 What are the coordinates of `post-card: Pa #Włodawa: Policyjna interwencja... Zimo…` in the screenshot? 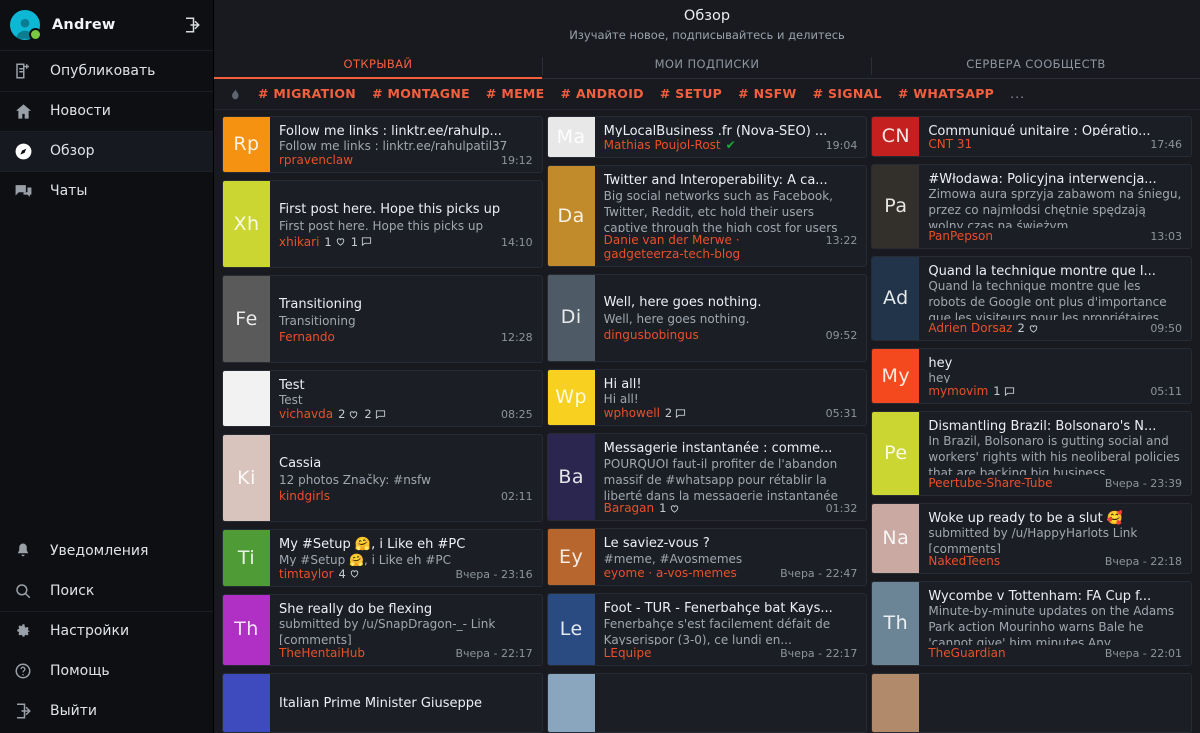 It's located at (1032, 207).